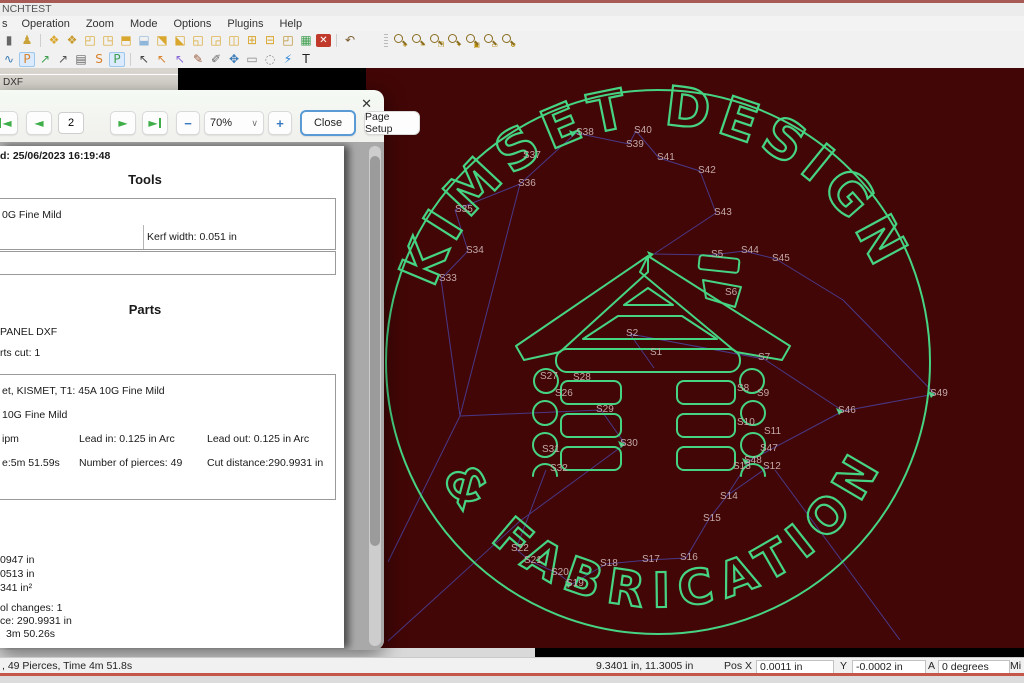 The width and height of the screenshot is (1024, 683). What do you see at coordinates (46, 24) in the screenshot?
I see `menu-item-operation: Operation` at bounding box center [46, 24].